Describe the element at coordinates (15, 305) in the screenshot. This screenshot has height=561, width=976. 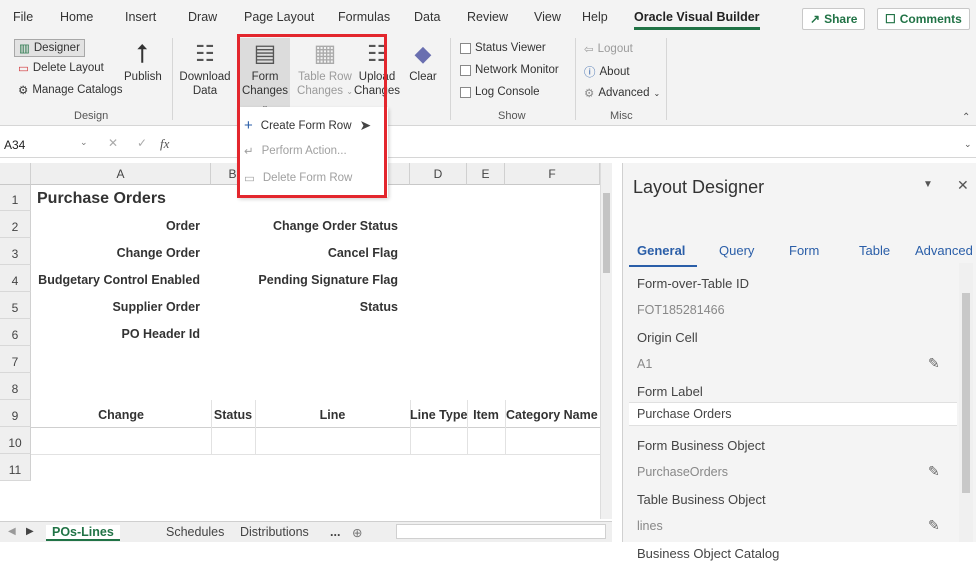
I see `row-header: 5` at that location.